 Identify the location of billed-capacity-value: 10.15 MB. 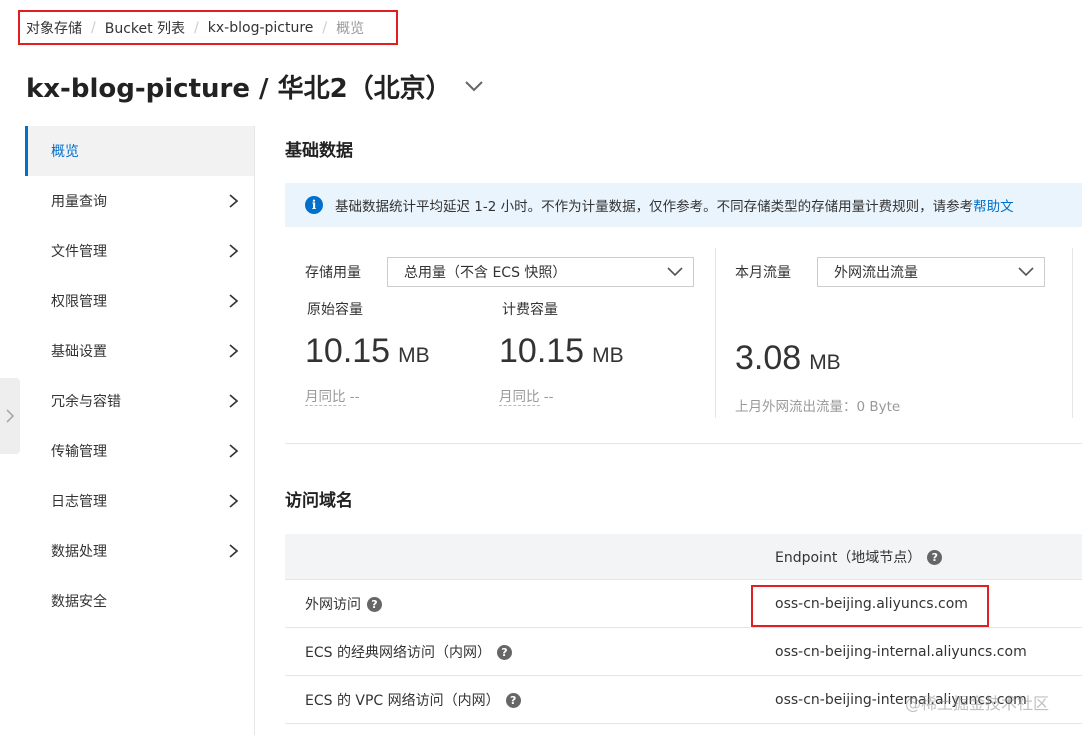
(561, 351).